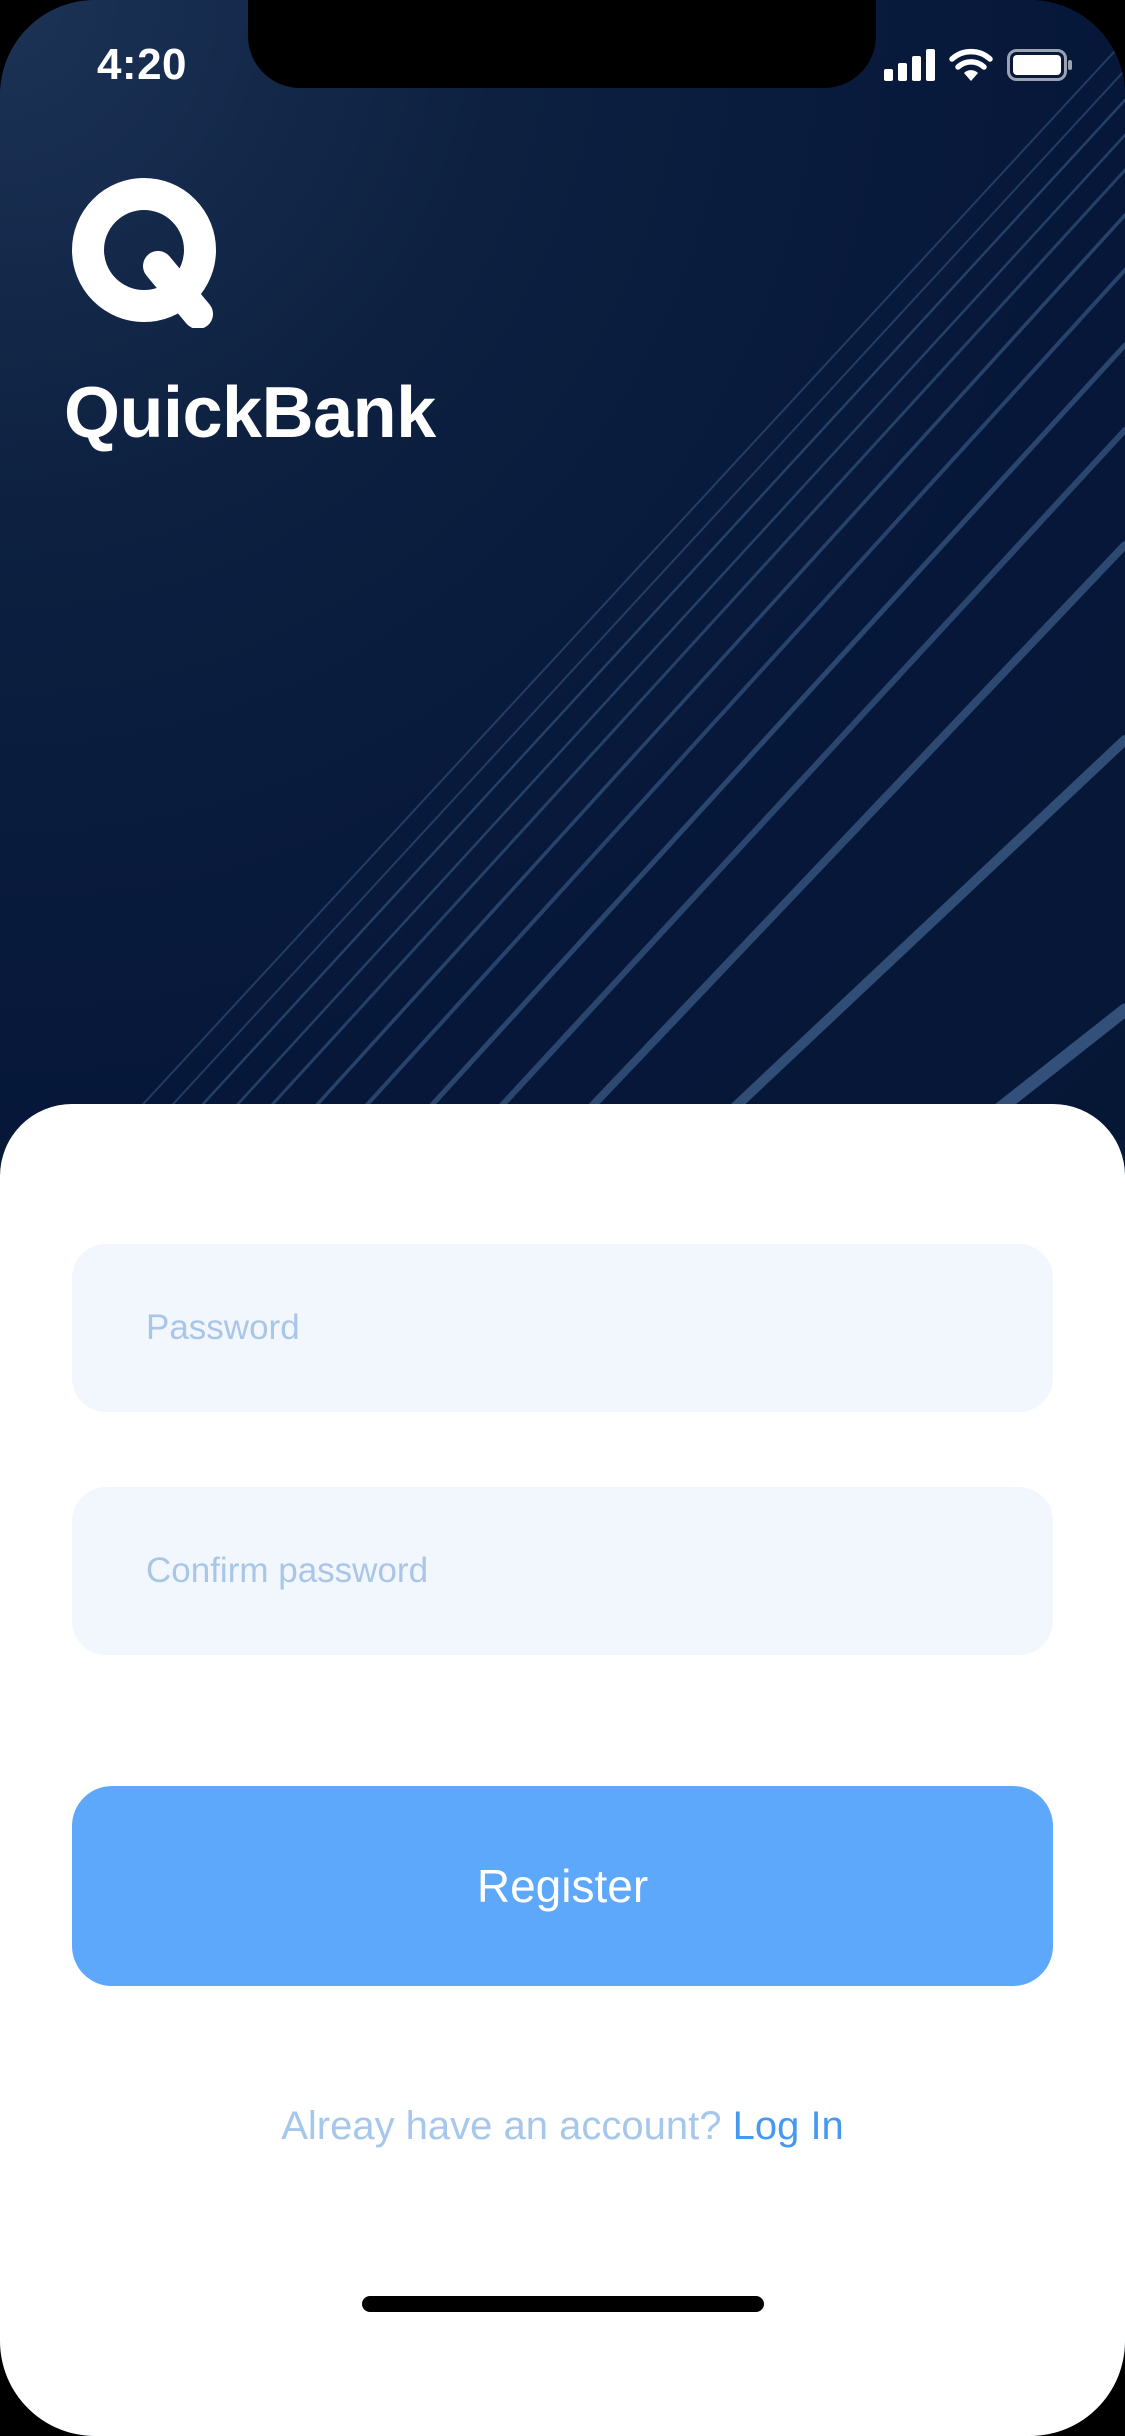  I want to click on login-prompt-text: Alreay have an account?, so click(507, 2126).